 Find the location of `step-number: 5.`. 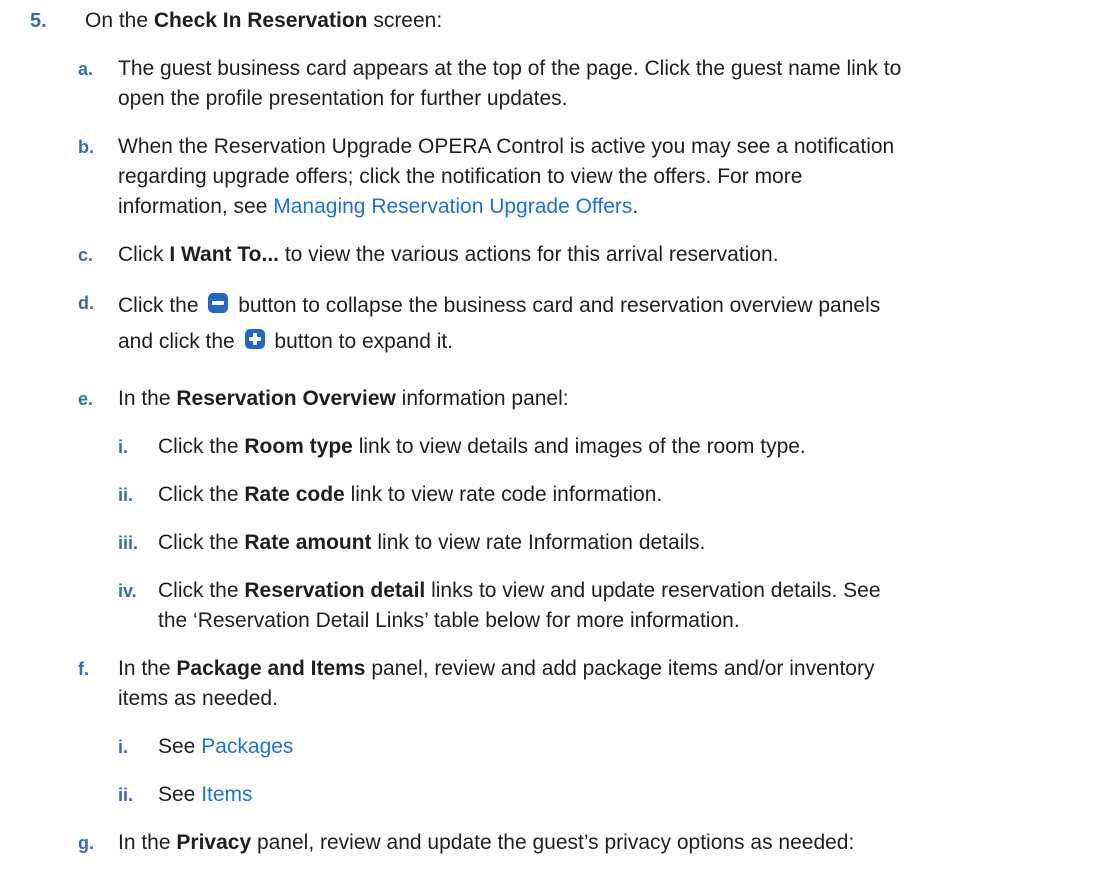

step-number: 5. is located at coordinates (38, 21).